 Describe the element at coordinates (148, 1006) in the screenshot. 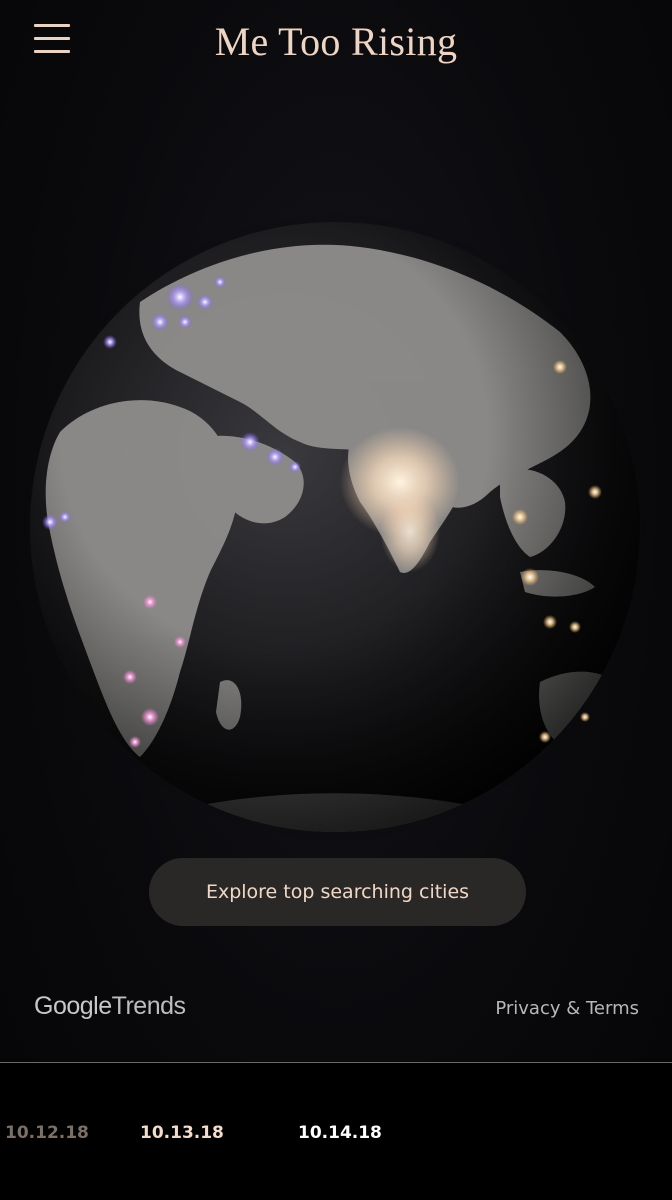

I see `logo-trends: Trends` at that location.